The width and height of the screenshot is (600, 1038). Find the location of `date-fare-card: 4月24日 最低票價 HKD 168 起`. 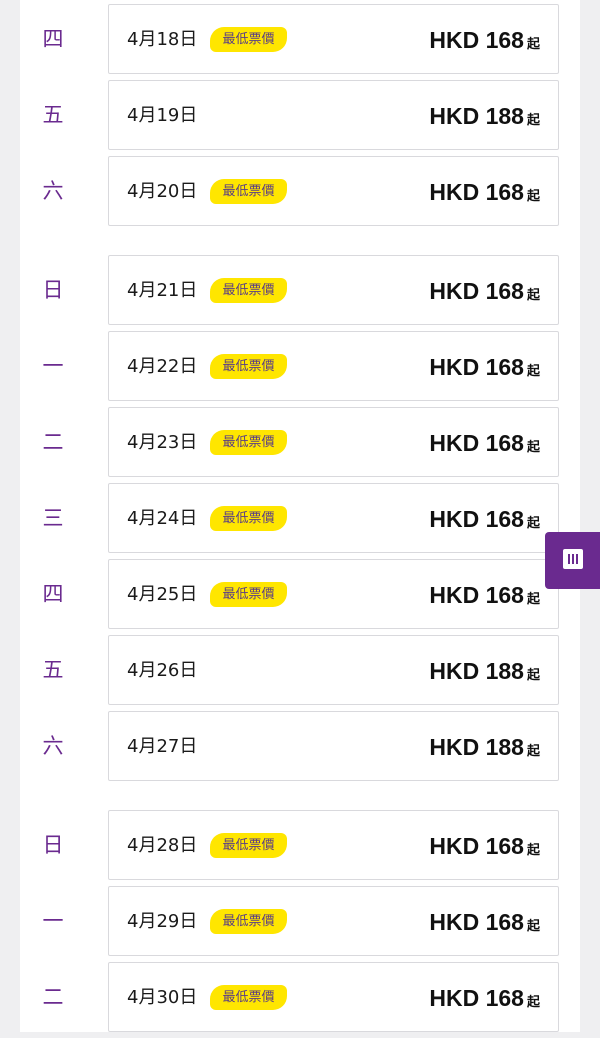

date-fare-card: 4月24日 最低票價 HKD 168 起 is located at coordinates (333, 518).